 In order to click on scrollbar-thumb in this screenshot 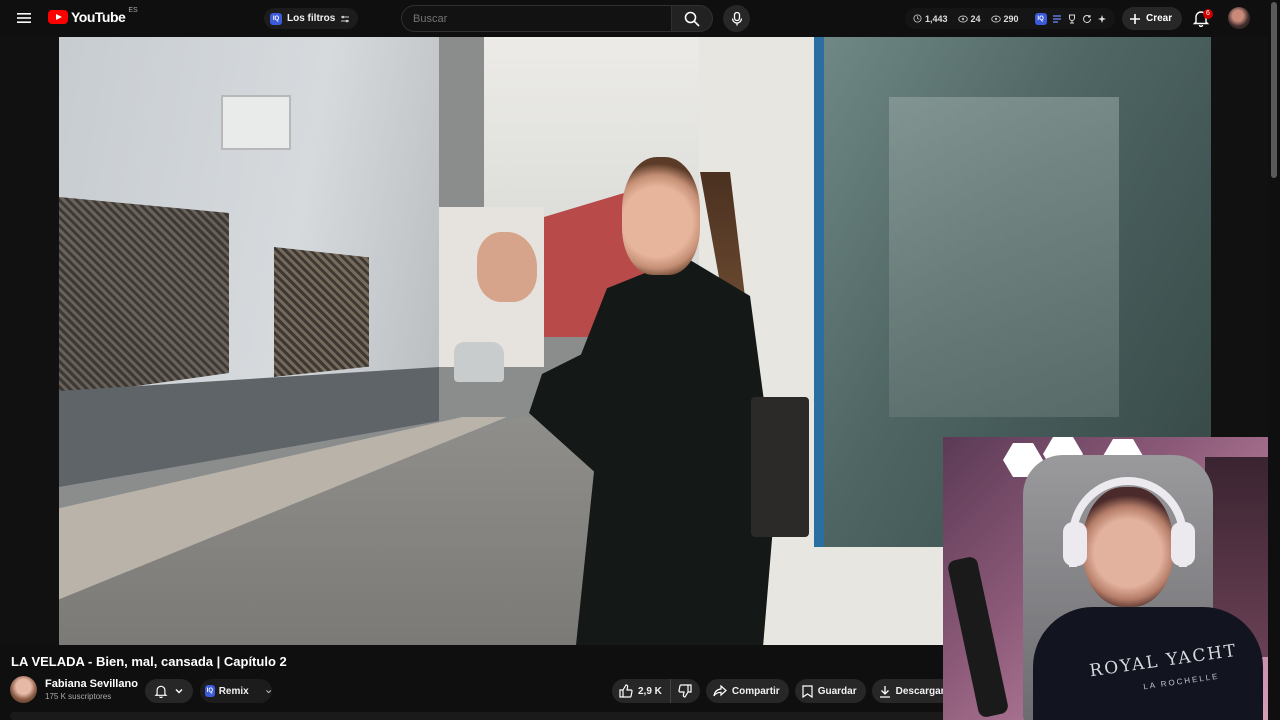, I will do `click(1274, 90)`.